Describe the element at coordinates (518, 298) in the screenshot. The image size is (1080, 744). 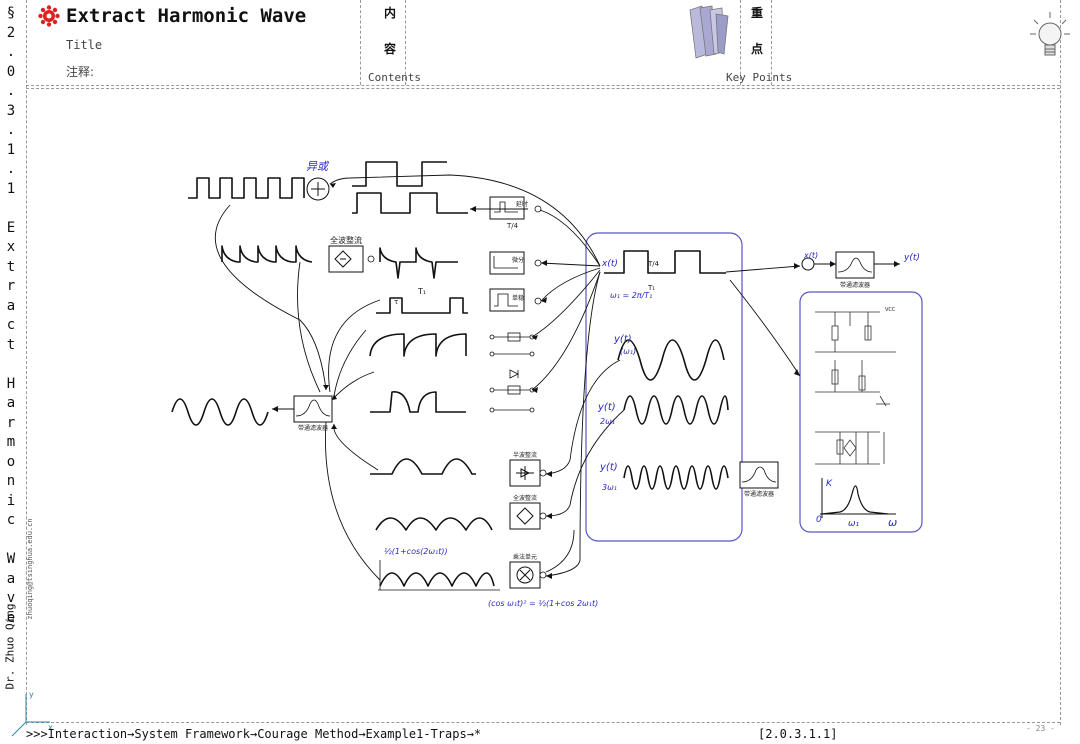
I see `monostable-label: 单稳` at that location.